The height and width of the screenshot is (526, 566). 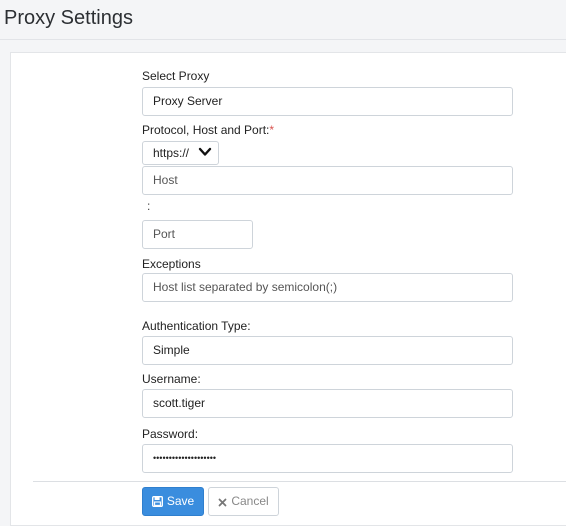 What do you see at coordinates (68, 18) in the screenshot?
I see `page-title: Proxy Settings` at bounding box center [68, 18].